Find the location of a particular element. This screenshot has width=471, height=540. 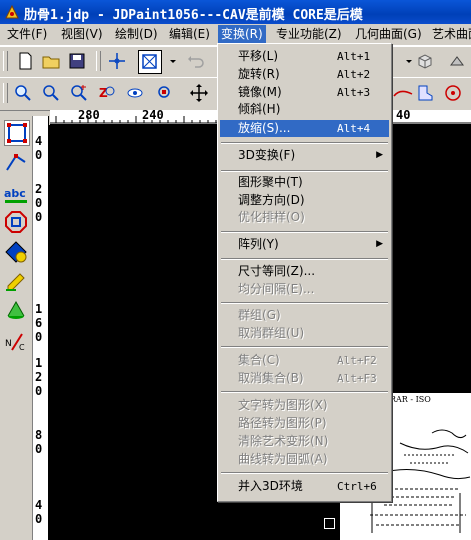

menu-draw: 绘制(D) is located at coordinates (136, 34).